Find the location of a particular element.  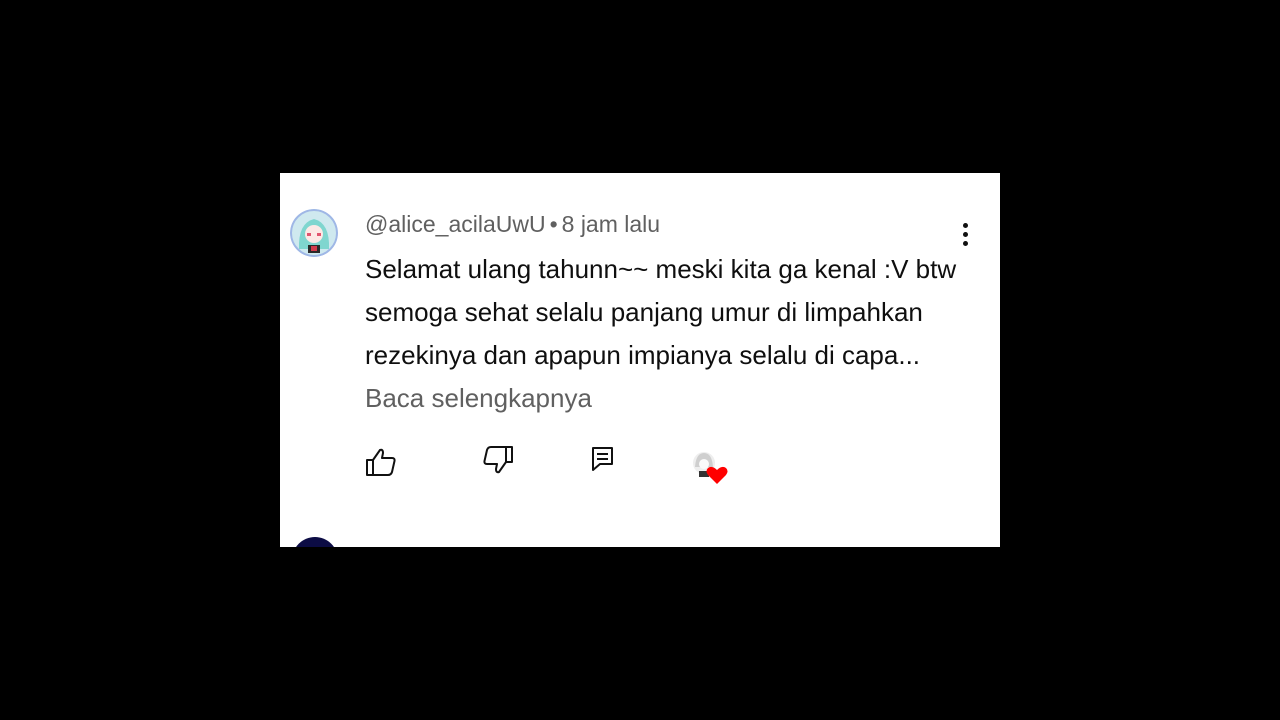

next-comment-avatar is located at coordinates (315, 542).